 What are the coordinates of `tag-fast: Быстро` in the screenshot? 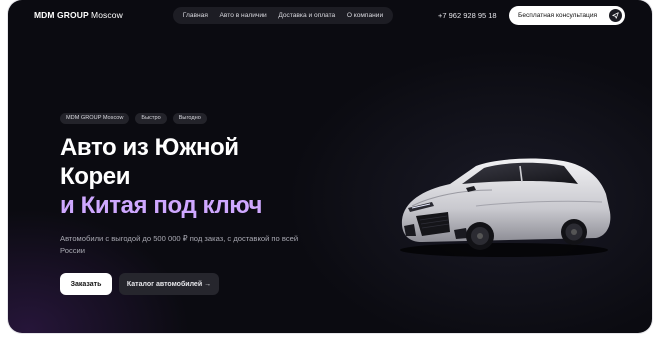 It's located at (151, 118).